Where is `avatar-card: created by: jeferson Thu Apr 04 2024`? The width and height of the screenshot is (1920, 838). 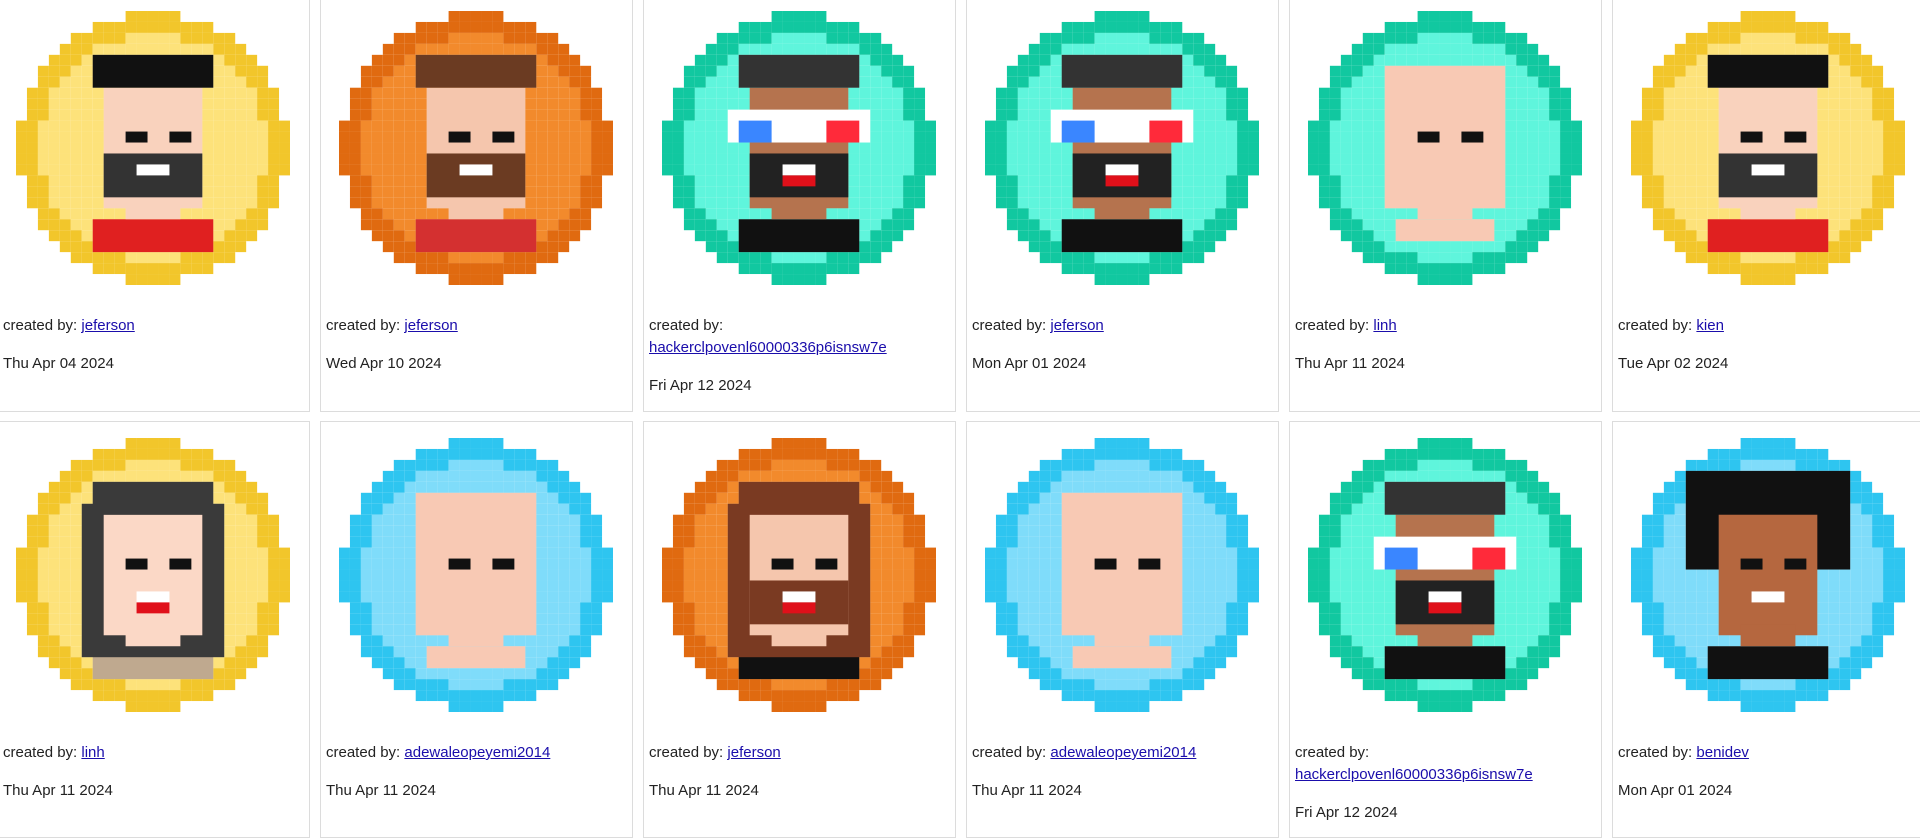
avatar-card: created by: jeferson Thu Apr 04 2024 is located at coordinates (155, 206).